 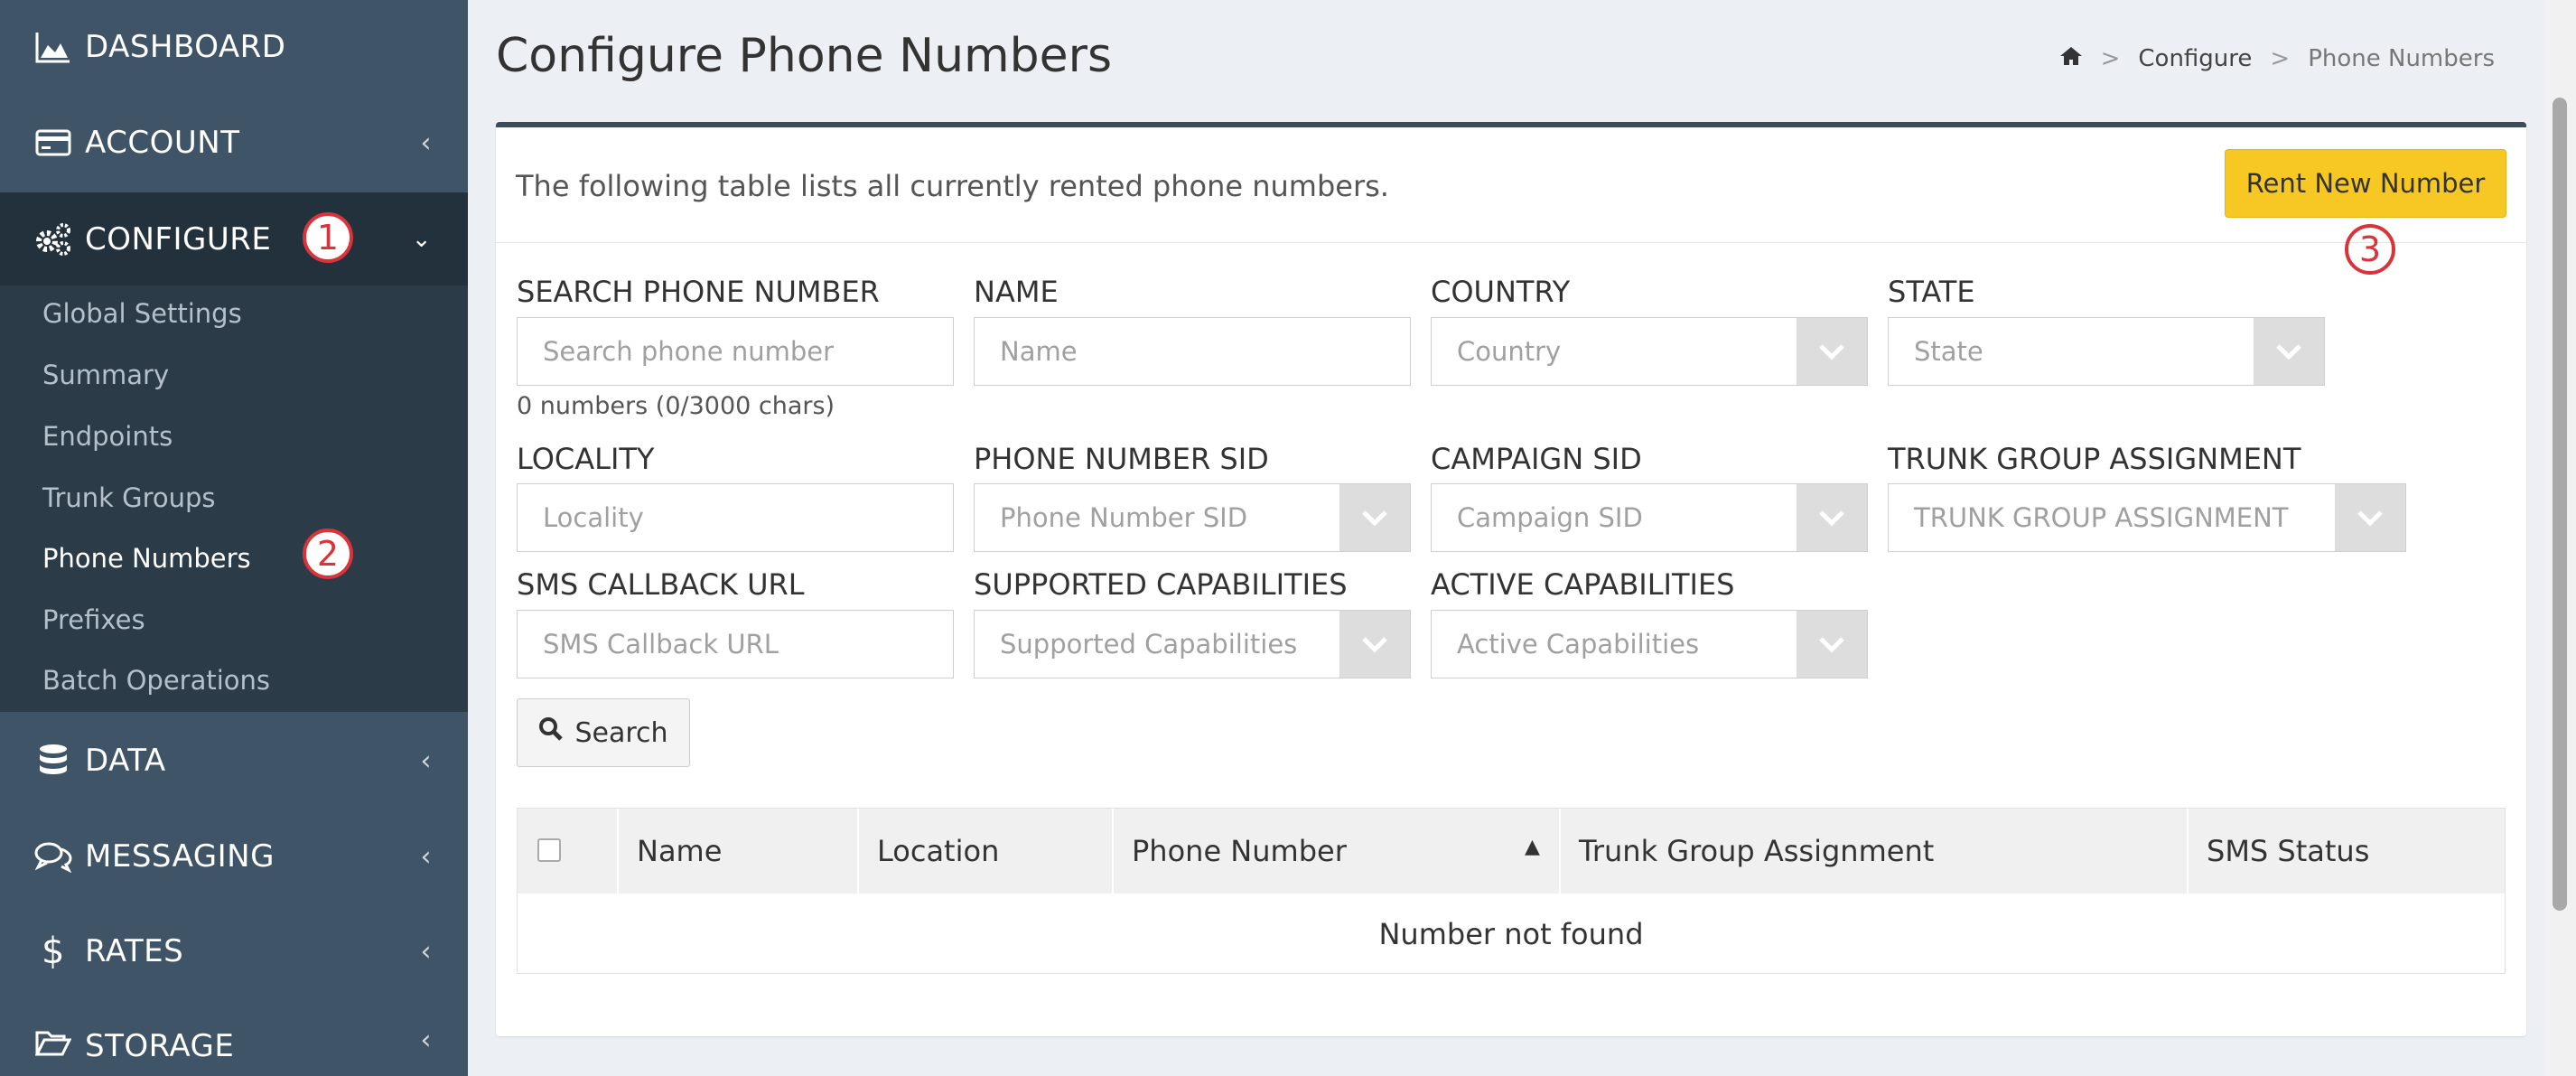 What do you see at coordinates (53, 1043) in the screenshot?
I see `folder-open-icon` at bounding box center [53, 1043].